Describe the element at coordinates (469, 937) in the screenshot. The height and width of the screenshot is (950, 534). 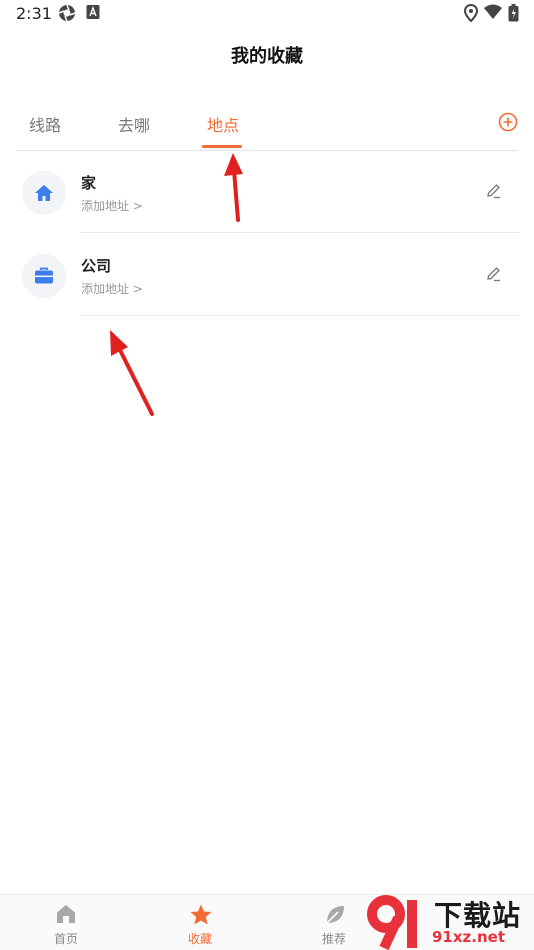
I see `watermark-url: 91xz.net` at that location.